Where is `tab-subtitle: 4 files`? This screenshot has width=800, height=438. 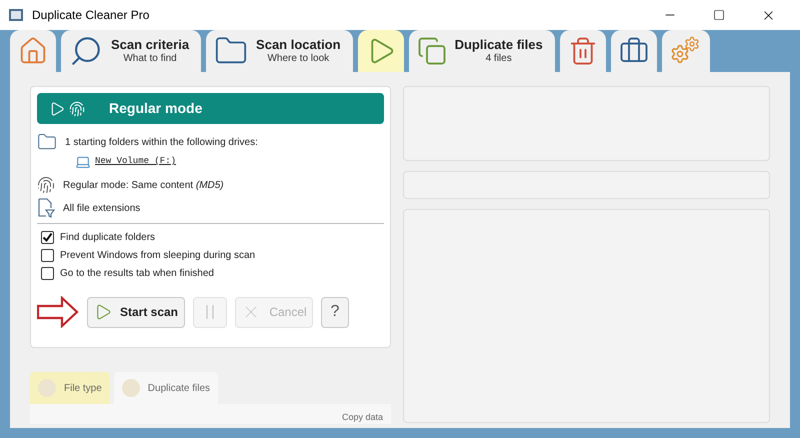 tab-subtitle: 4 files is located at coordinates (499, 59).